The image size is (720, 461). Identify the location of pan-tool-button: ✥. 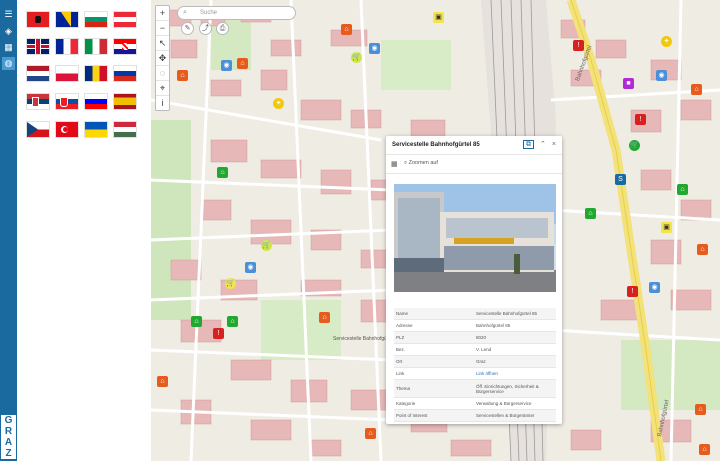
(162, 58).